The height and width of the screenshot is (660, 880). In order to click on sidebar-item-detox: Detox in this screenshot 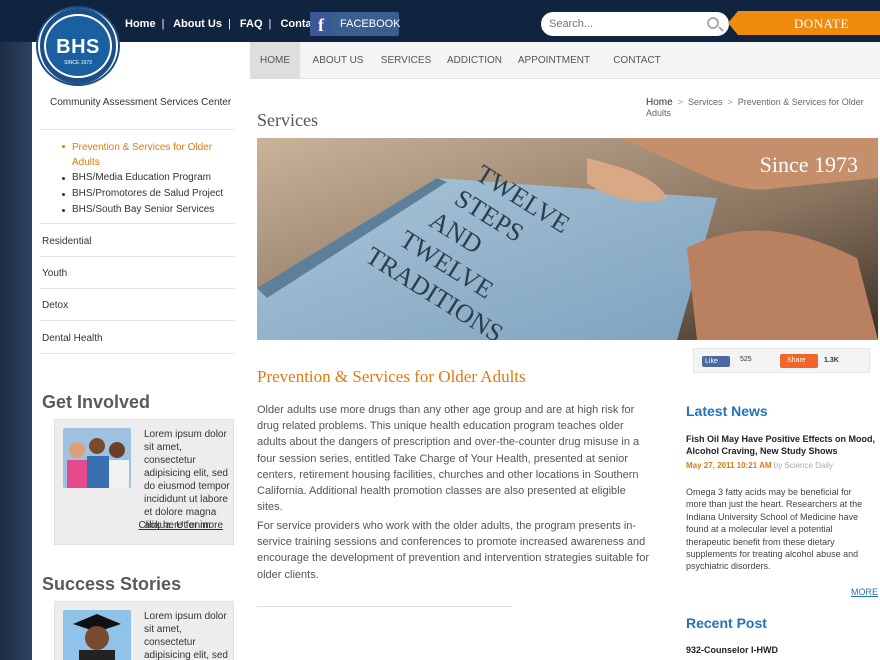, I will do `click(55, 305)`.